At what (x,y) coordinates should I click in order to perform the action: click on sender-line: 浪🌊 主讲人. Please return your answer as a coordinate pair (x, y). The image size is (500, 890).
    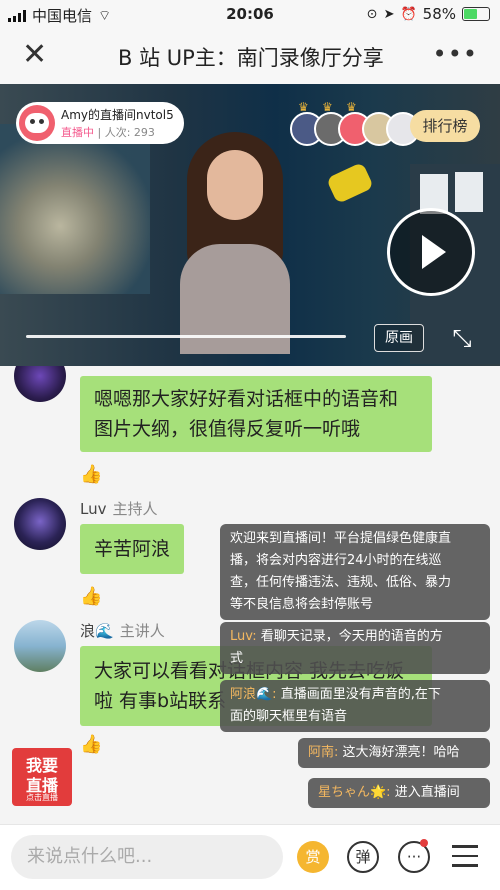
    Looking at the image, I should click on (122, 630).